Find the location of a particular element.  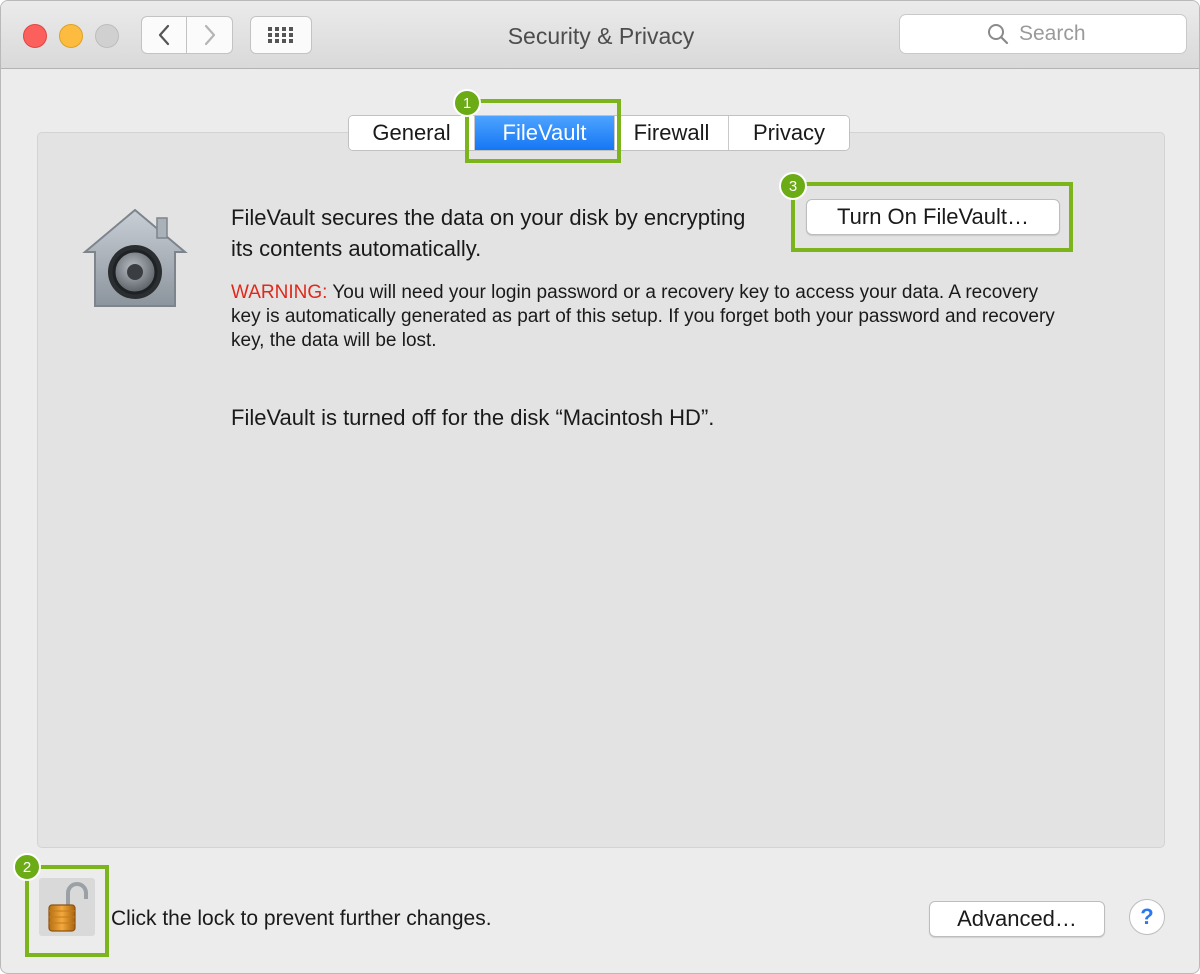

forward-button is located at coordinates (210, 35).